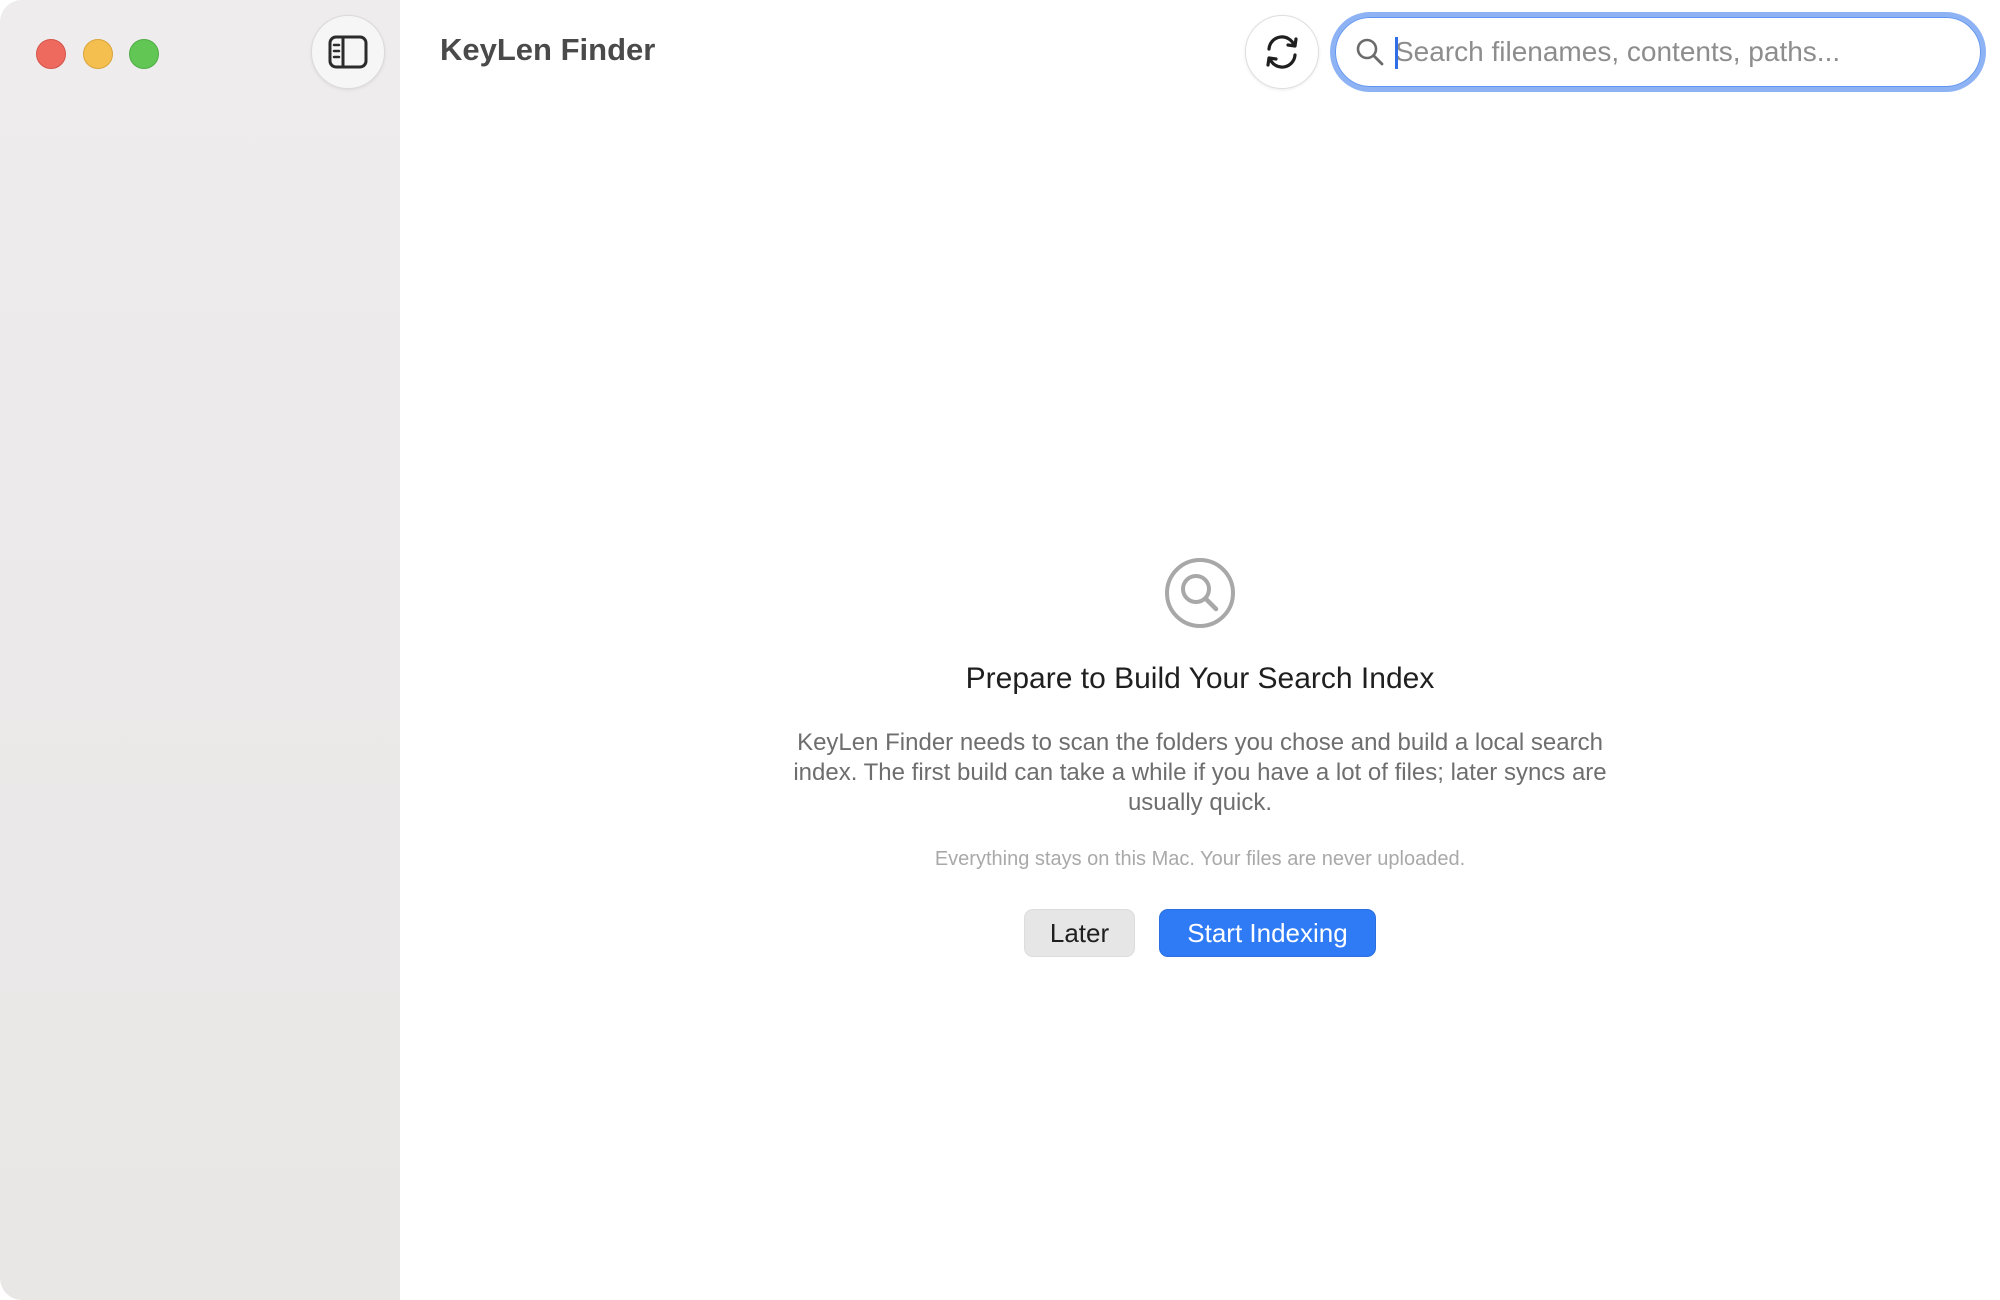 This screenshot has height=1300, width=2000. I want to click on sidebar-toggle-button, so click(348, 52).